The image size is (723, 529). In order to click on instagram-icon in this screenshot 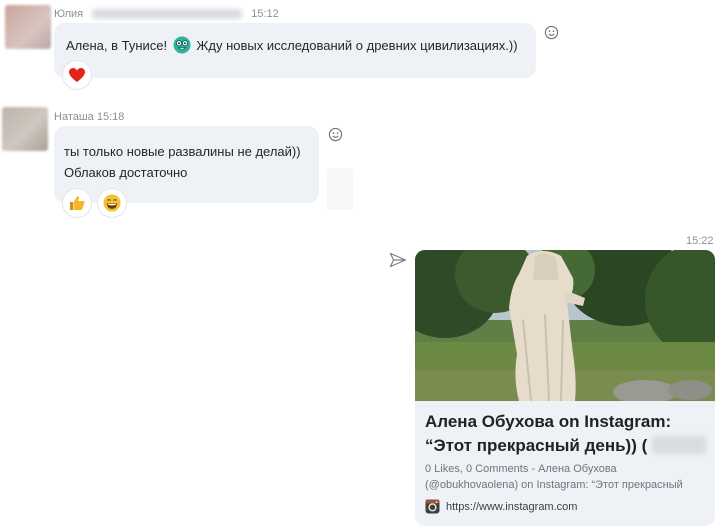, I will do `click(432, 506)`.